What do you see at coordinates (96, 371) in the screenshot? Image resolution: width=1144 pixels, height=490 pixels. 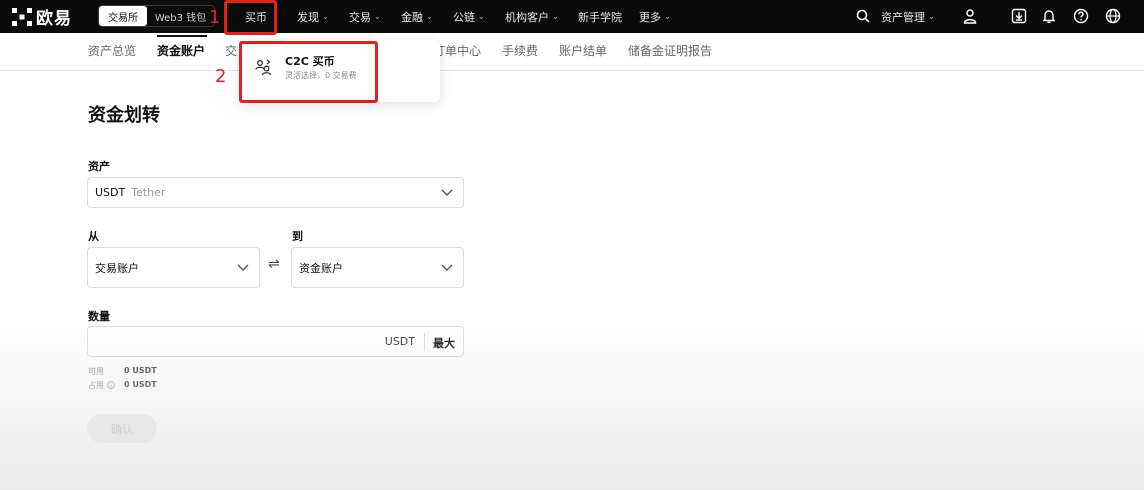 I see `available-label: 可用` at bounding box center [96, 371].